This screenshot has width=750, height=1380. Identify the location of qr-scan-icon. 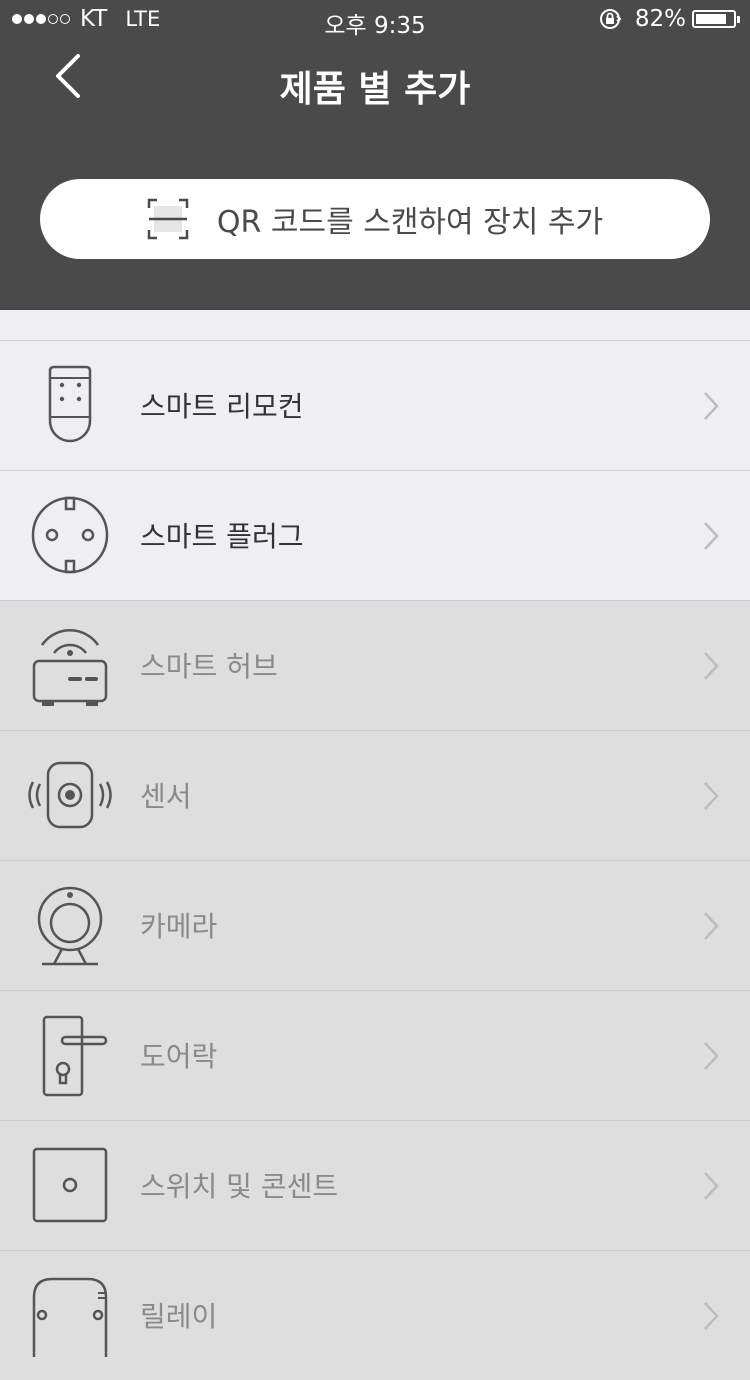
(168, 219).